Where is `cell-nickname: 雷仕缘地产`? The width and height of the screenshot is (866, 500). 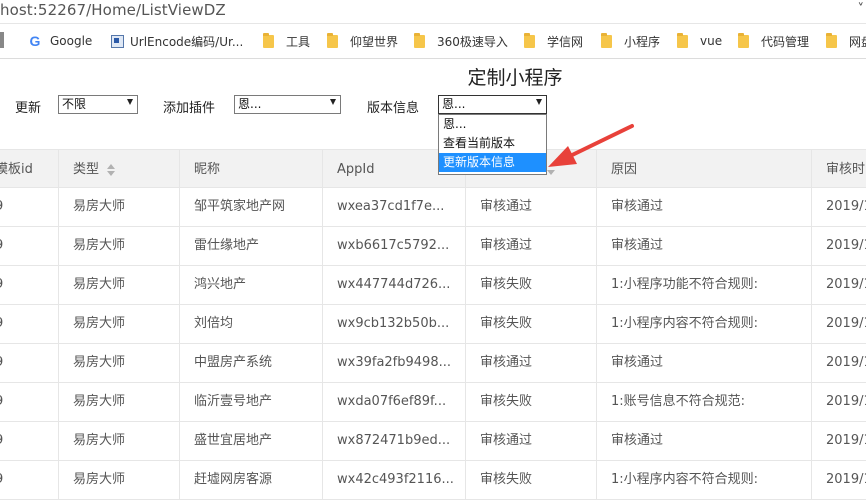
cell-nickname: 雷仕缘地产 is located at coordinates (250, 246).